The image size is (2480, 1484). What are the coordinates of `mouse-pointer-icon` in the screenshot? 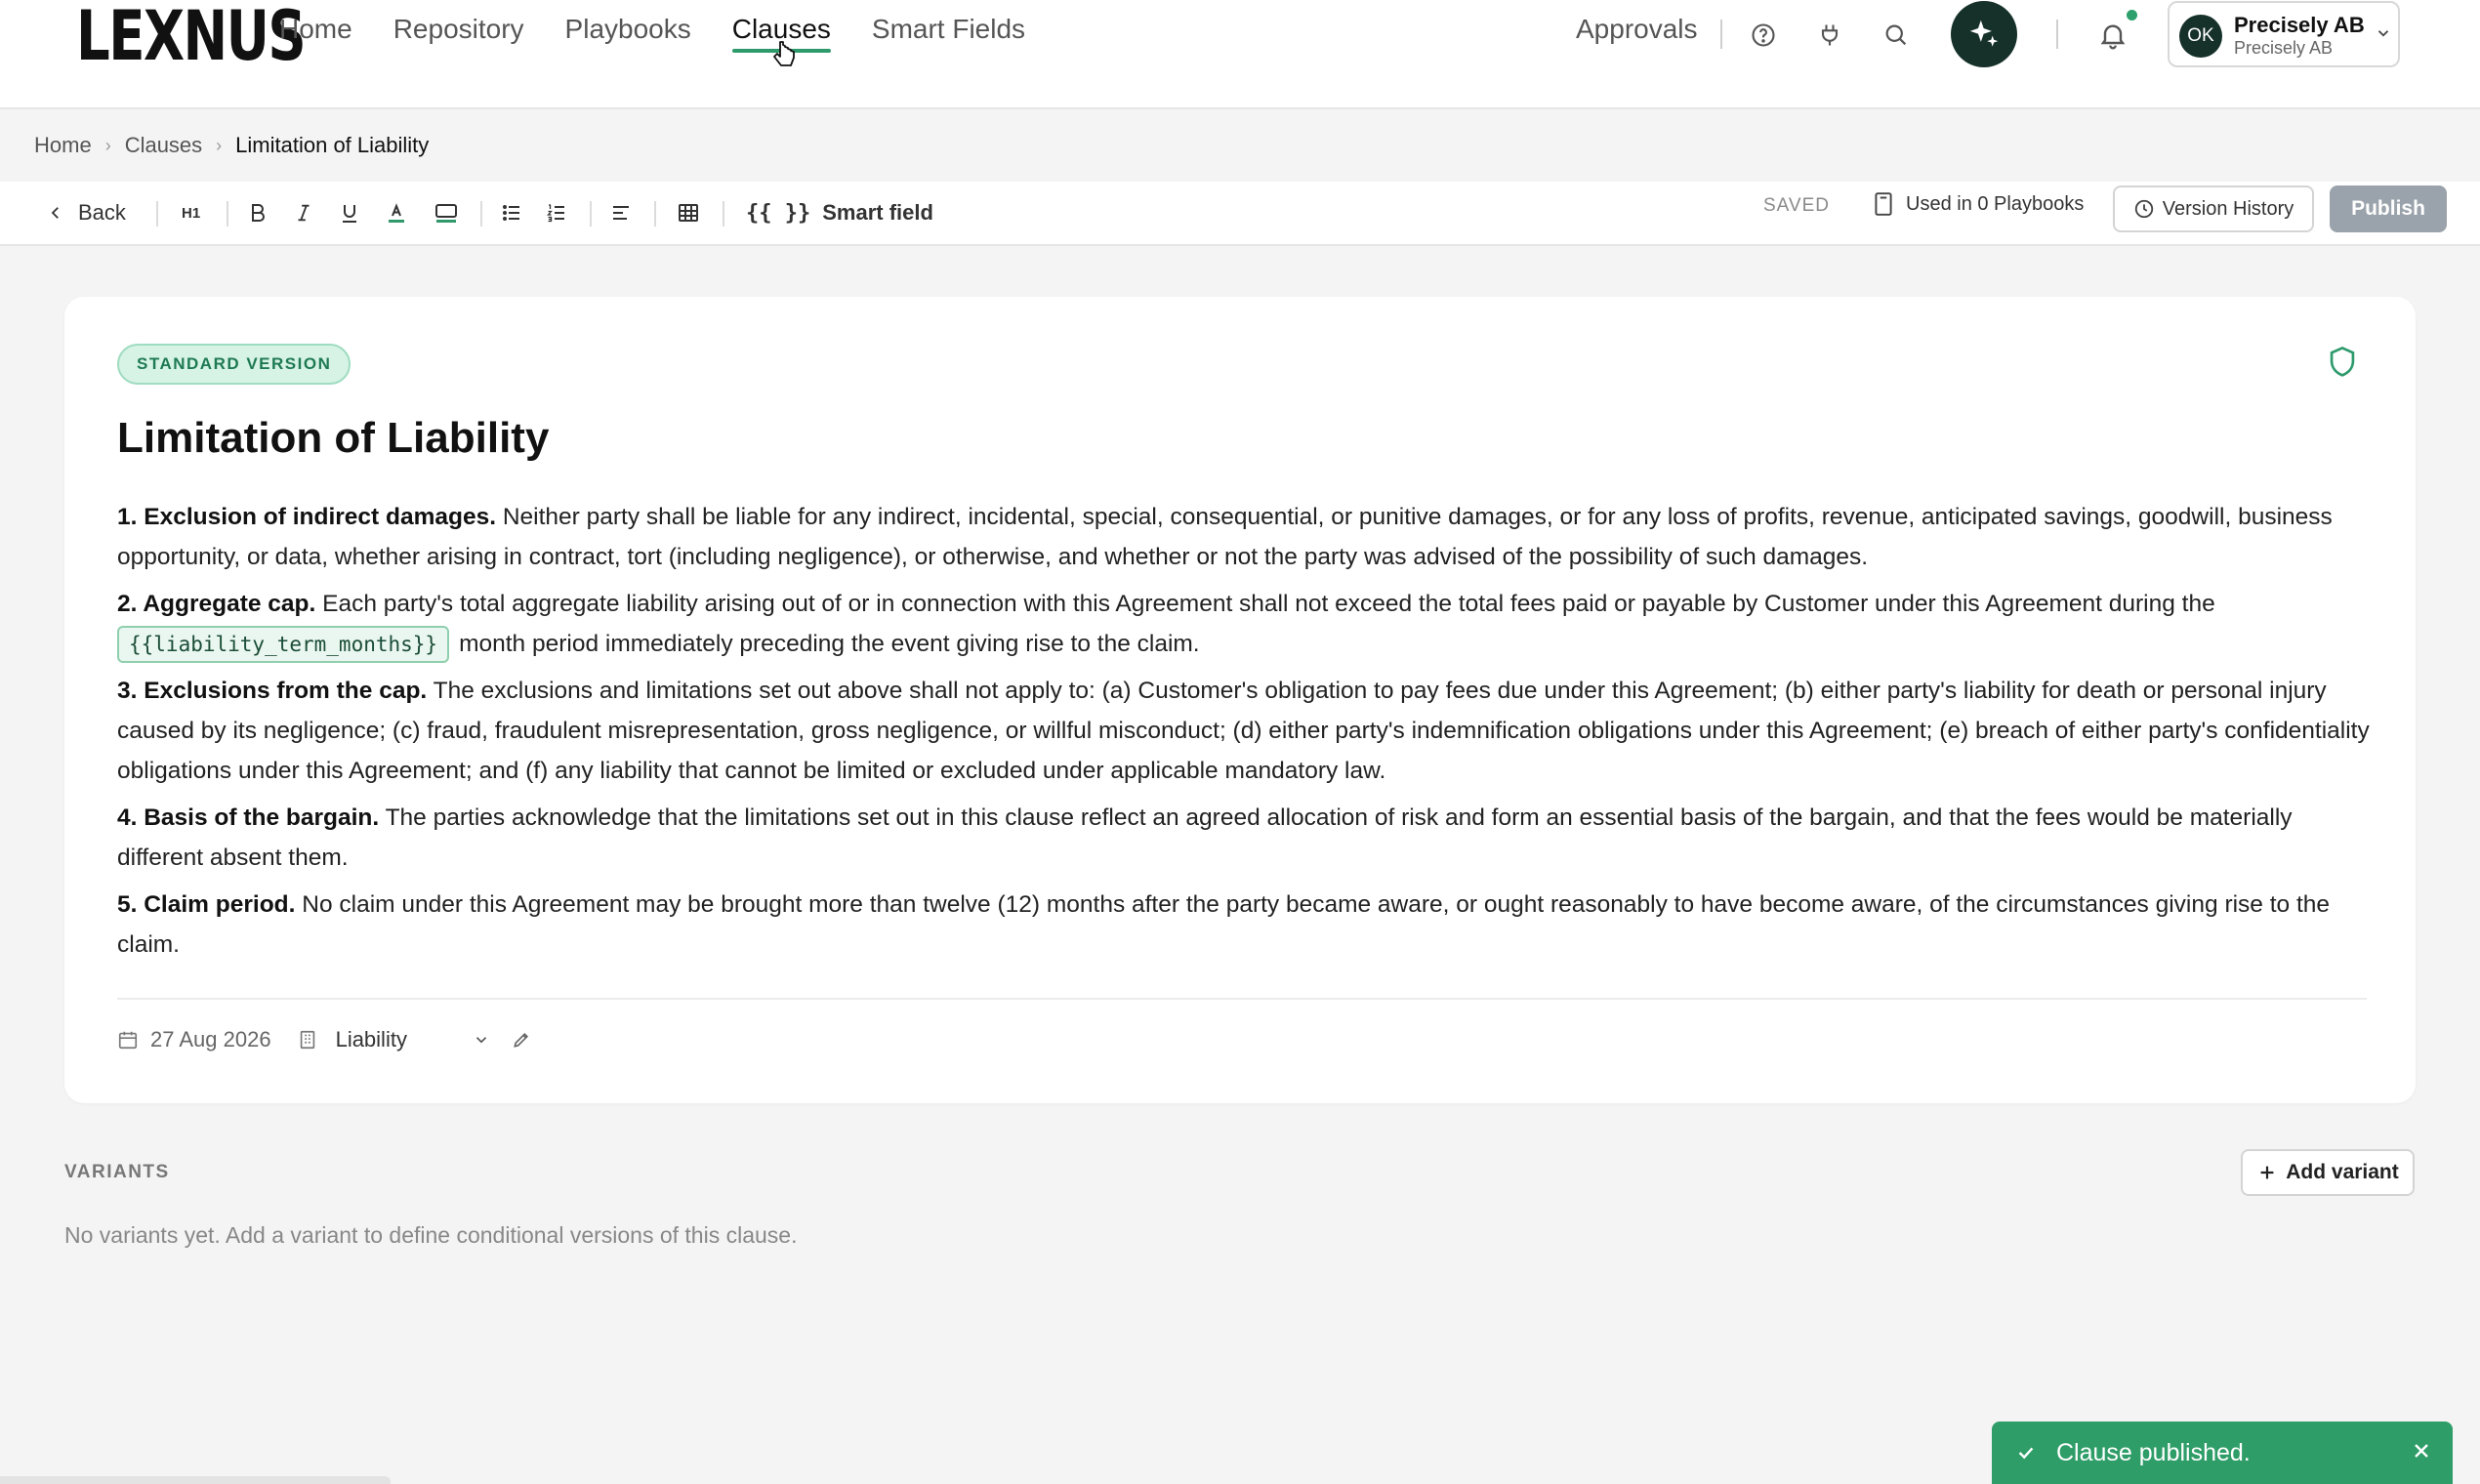 It's located at (784, 59).